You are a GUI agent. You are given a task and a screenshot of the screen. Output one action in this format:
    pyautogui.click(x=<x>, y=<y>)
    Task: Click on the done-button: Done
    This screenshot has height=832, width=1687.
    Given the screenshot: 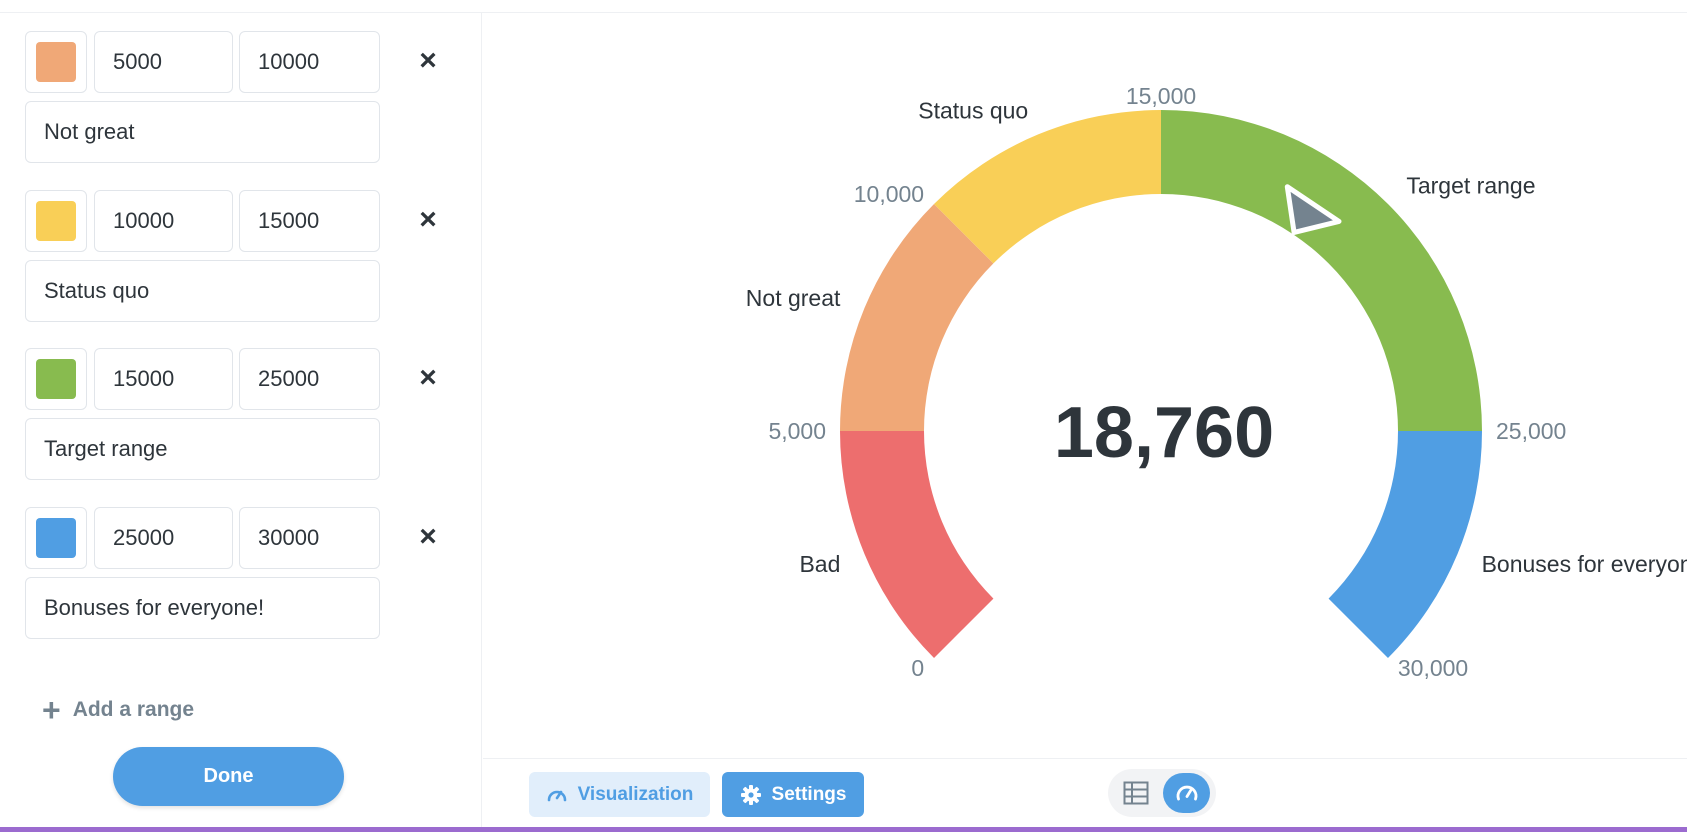 What is the action you would take?
    pyautogui.click(x=228, y=776)
    